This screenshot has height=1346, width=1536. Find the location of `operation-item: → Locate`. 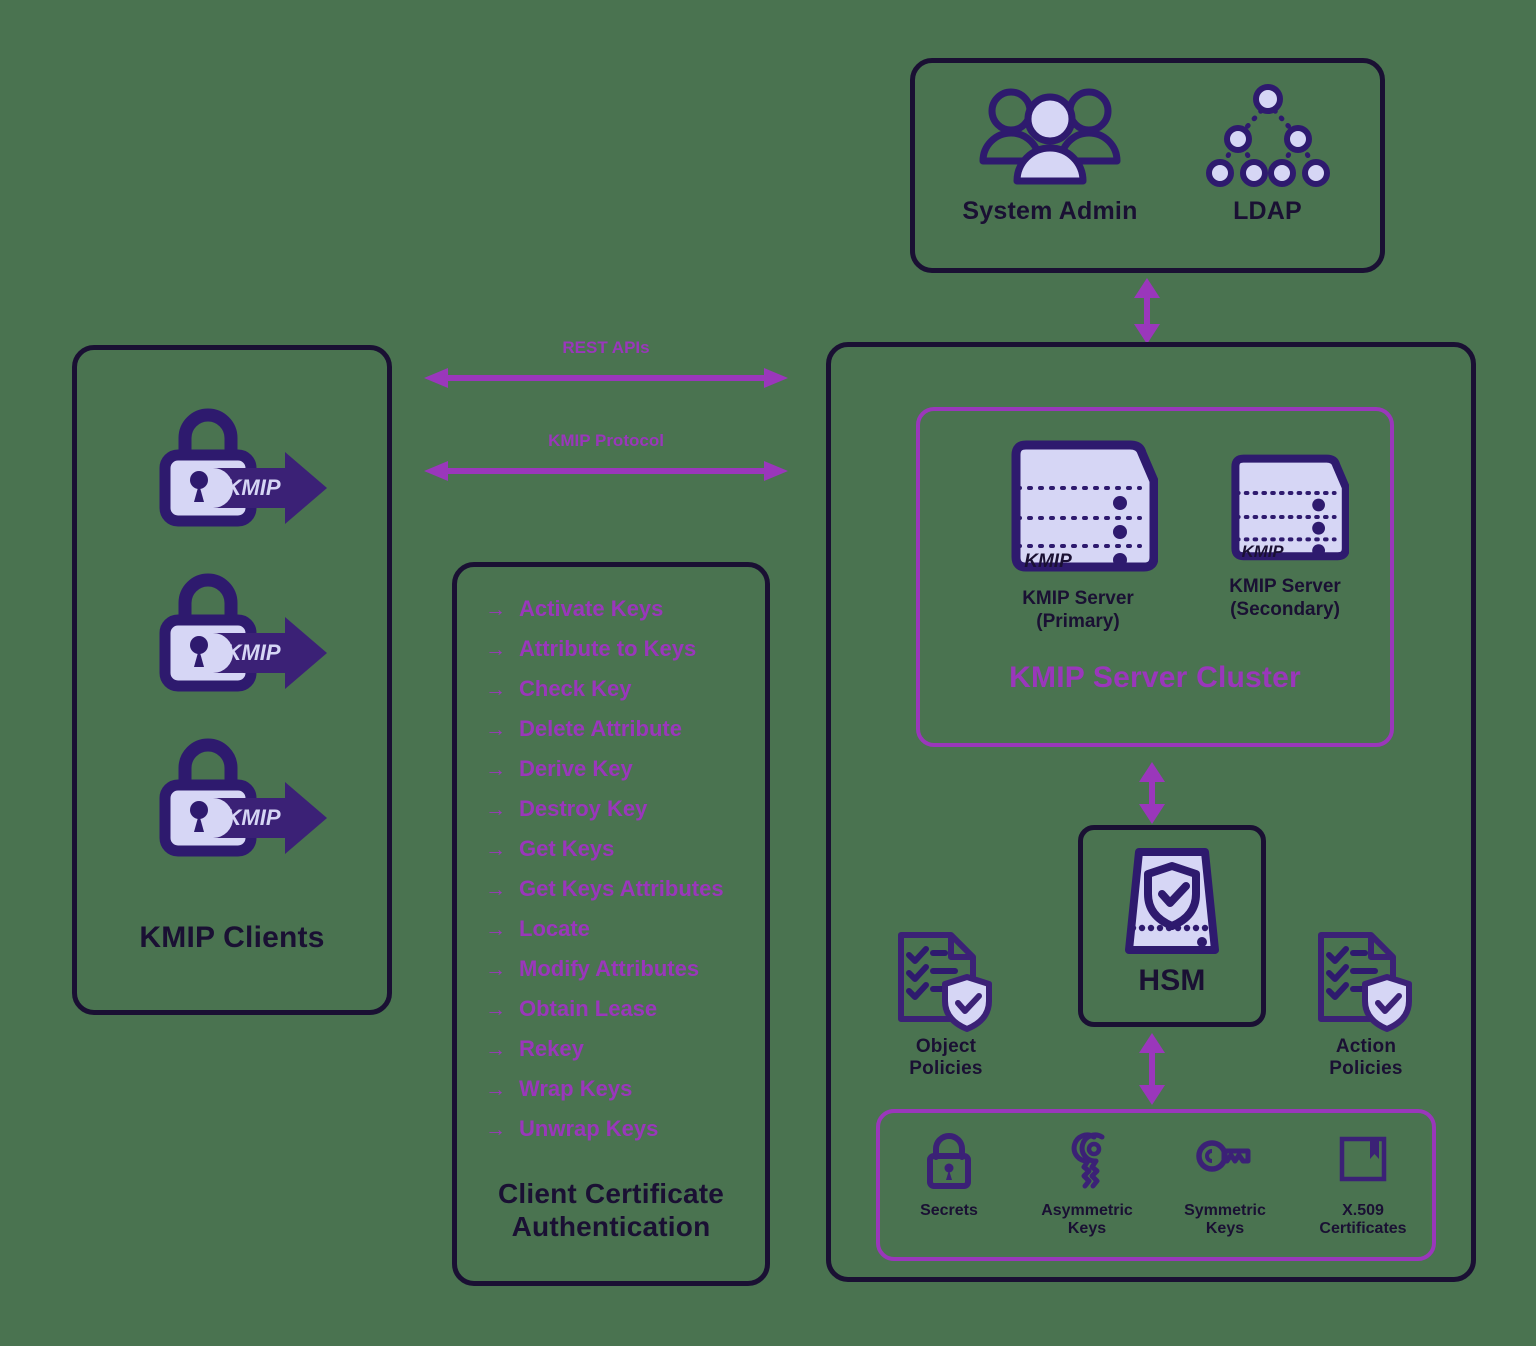

operation-item: → Locate is located at coordinates (604, 929).